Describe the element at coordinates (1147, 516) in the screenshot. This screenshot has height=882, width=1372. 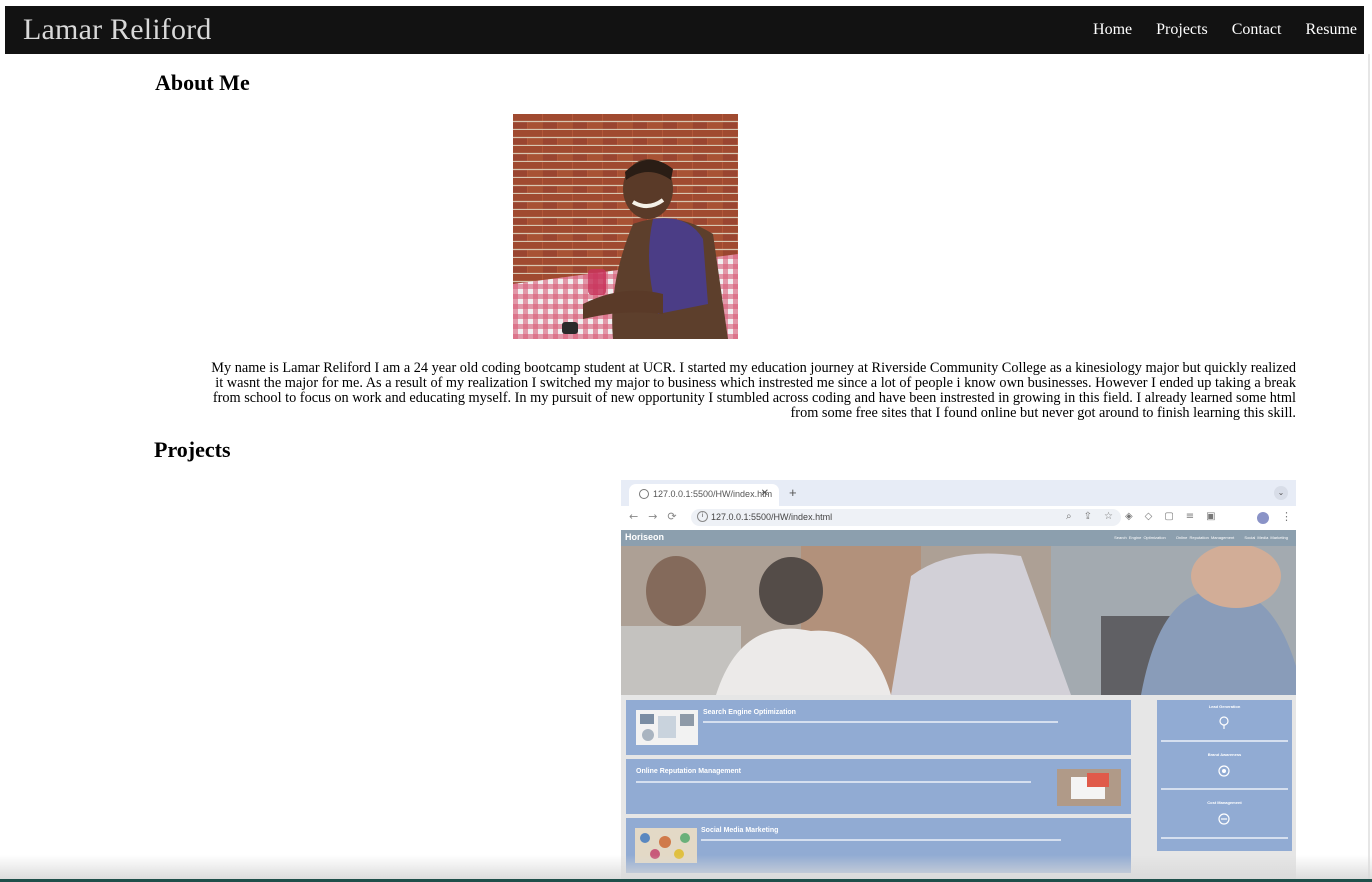
I see `browser-toolbar-icons: ⌕⇪☆◈◇▢≡▣` at that location.